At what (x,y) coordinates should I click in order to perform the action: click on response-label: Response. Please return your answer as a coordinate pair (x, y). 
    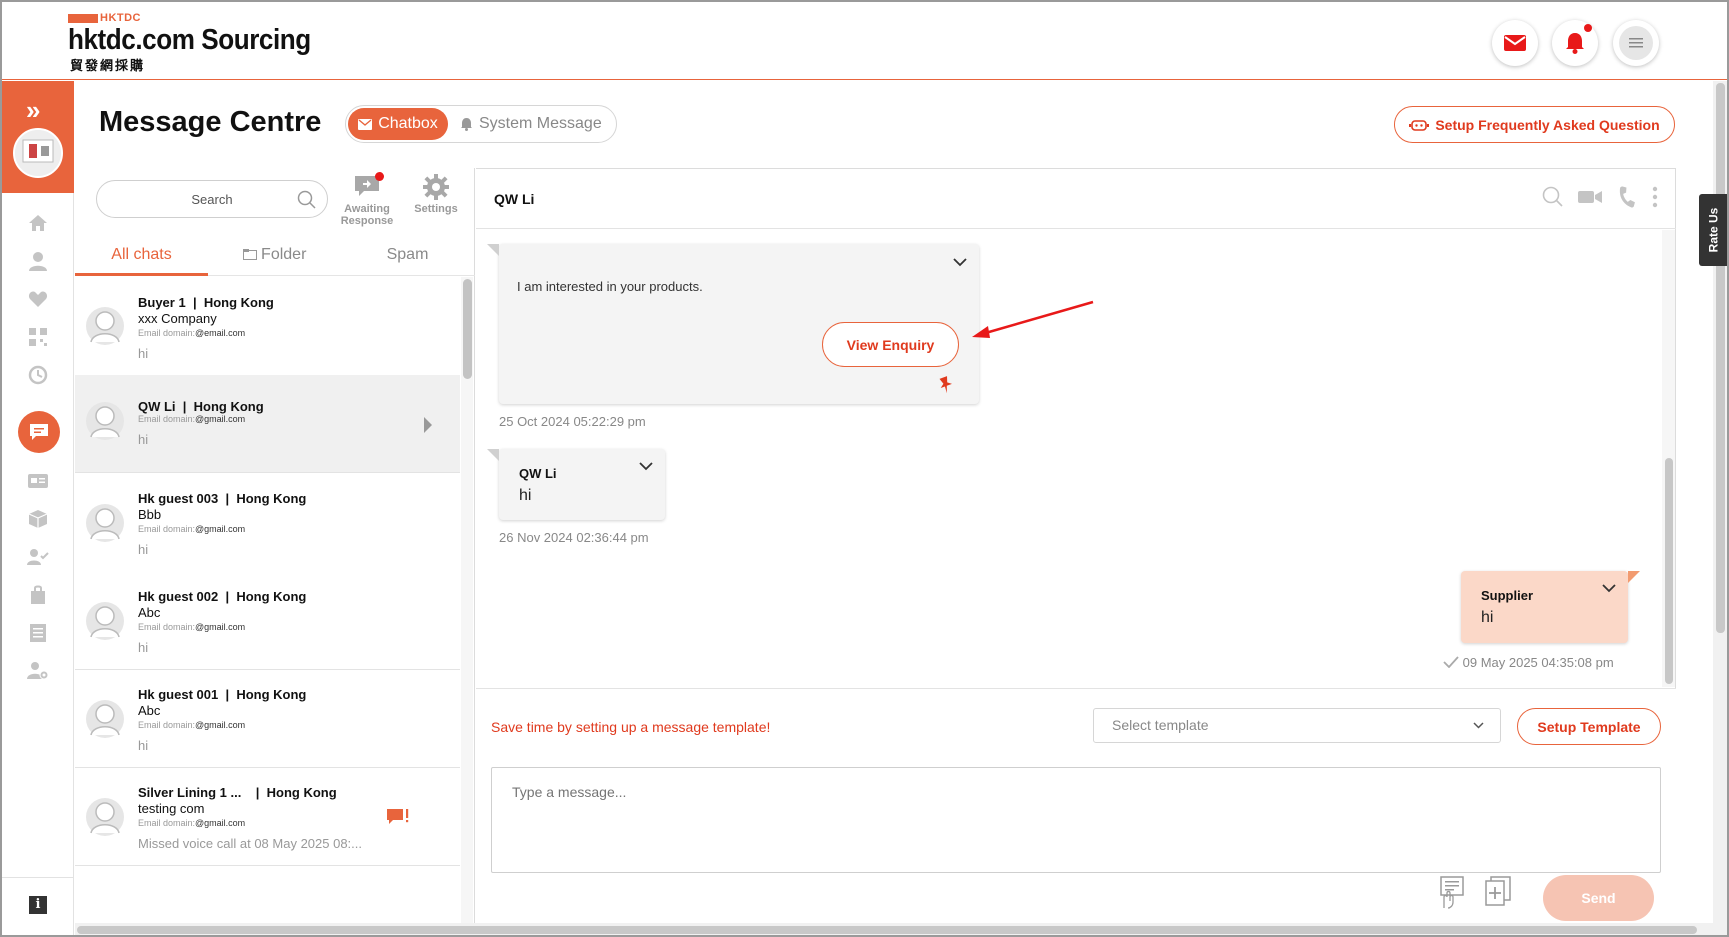
    Looking at the image, I should click on (367, 221).